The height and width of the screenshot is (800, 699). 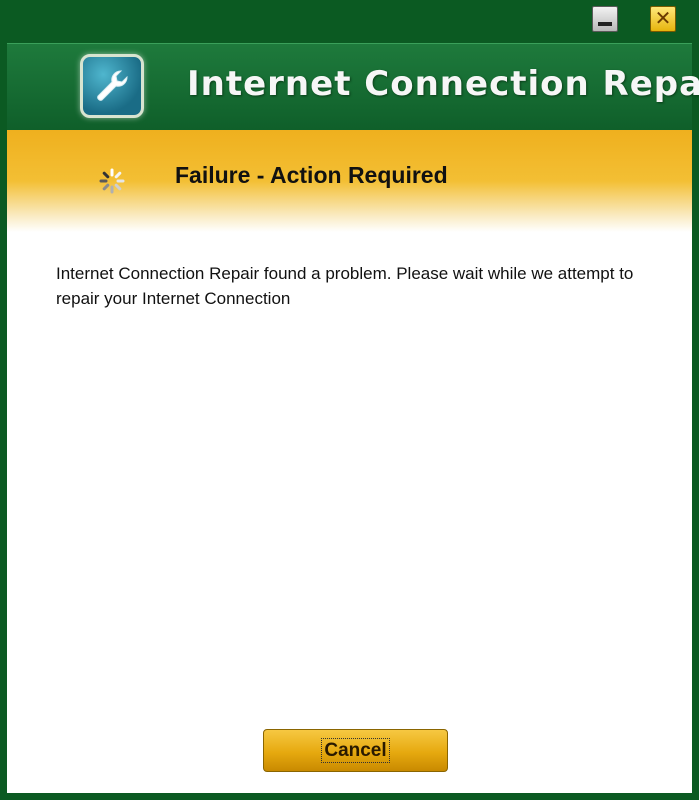 I want to click on cancel-button-label: Cancel, so click(x=355, y=750).